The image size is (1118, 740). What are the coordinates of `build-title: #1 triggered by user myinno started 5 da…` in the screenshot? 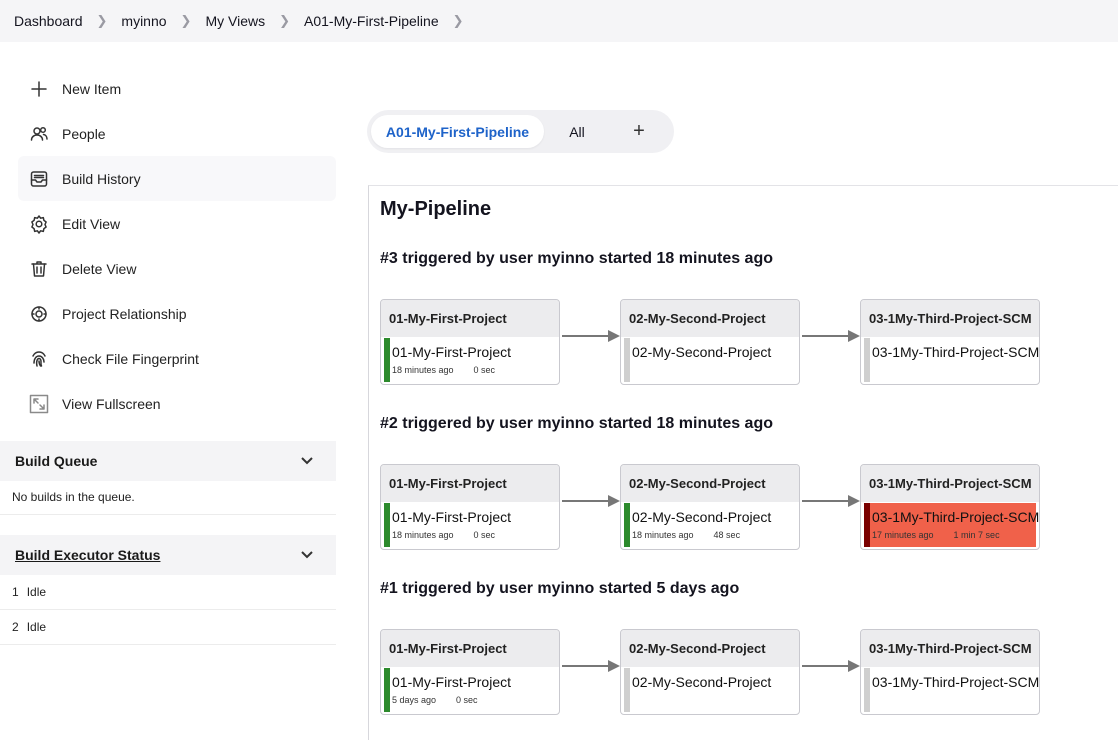 It's located at (560, 588).